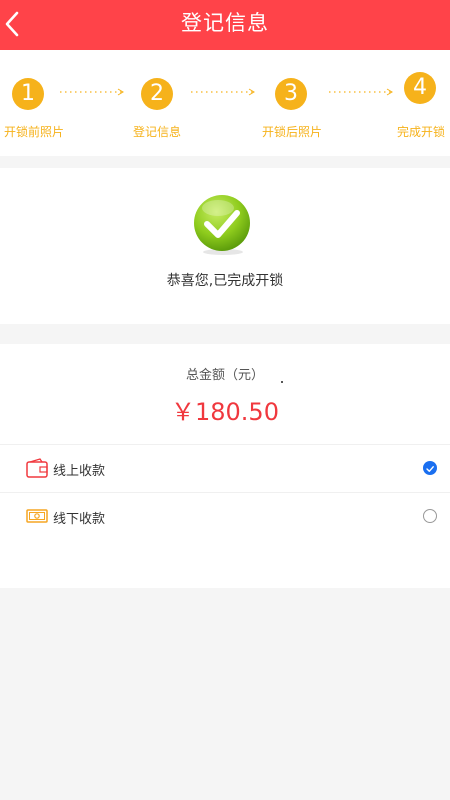  Describe the element at coordinates (292, 132) in the screenshot. I see `step-3-label: 开锁后照片` at that location.